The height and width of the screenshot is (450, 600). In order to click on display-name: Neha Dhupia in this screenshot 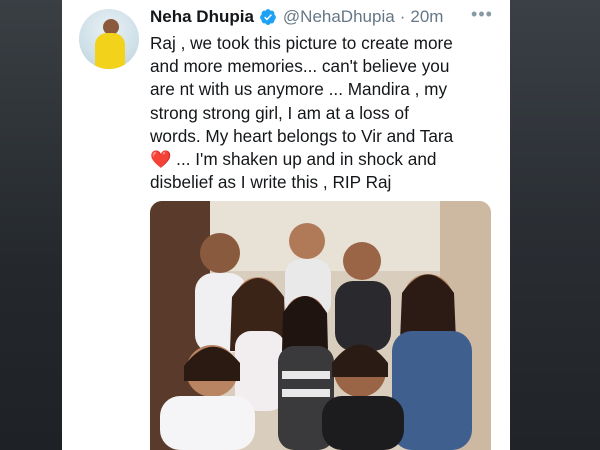, I will do `click(202, 17)`.